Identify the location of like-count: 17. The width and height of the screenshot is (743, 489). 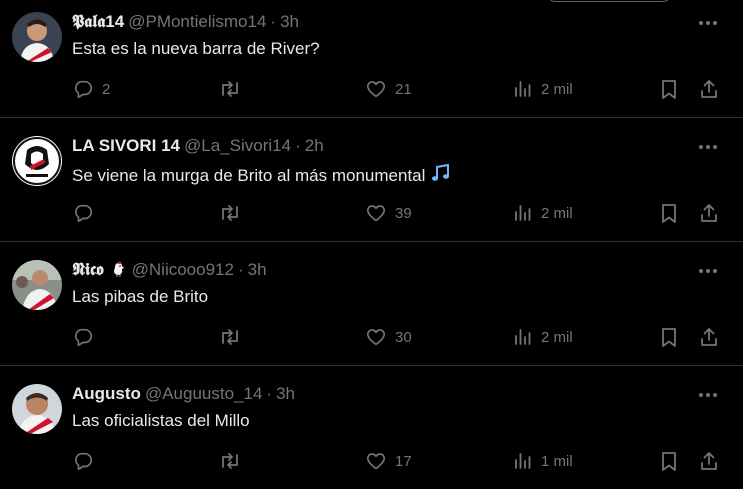
(403, 461).